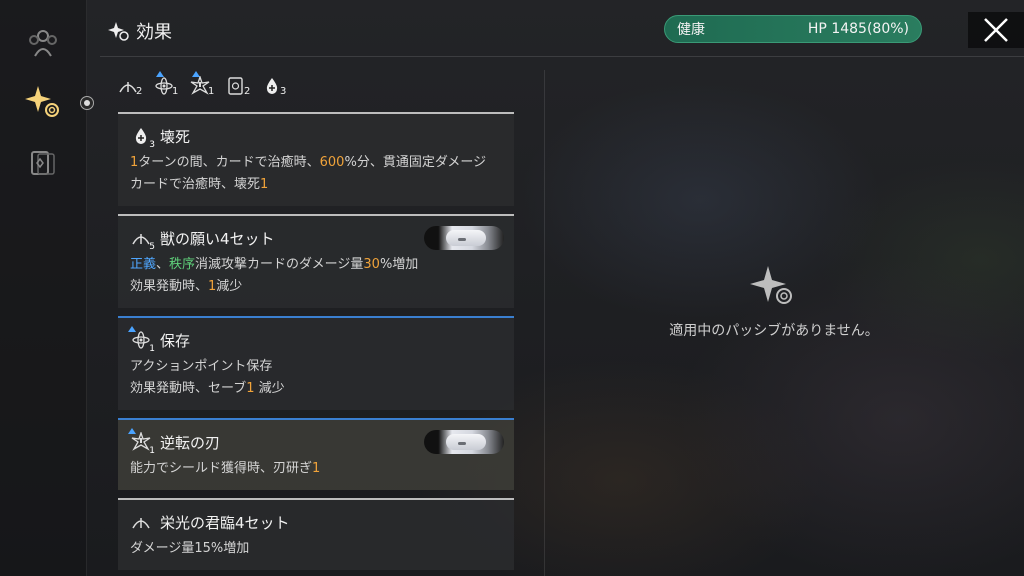 This screenshot has height=576, width=1024. I want to click on set-icon-box: 5, so click(142, 239).